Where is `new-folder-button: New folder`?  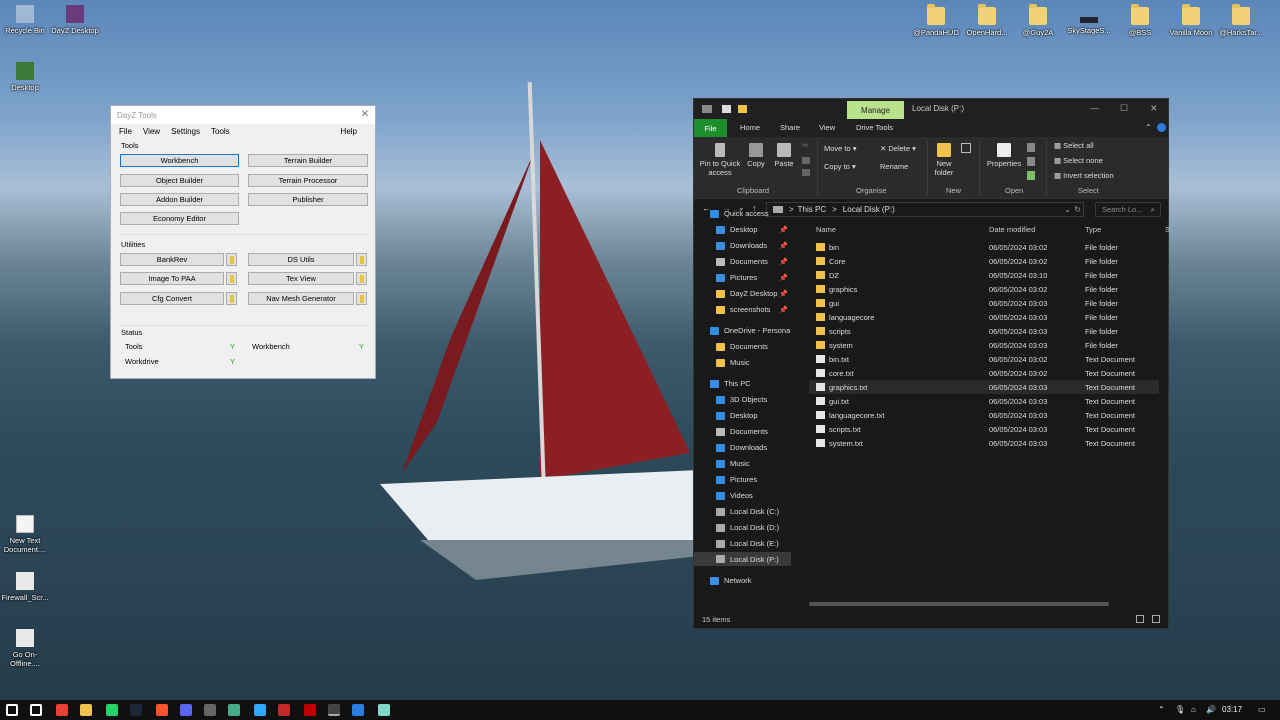 new-folder-button: New folder is located at coordinates (944, 160).